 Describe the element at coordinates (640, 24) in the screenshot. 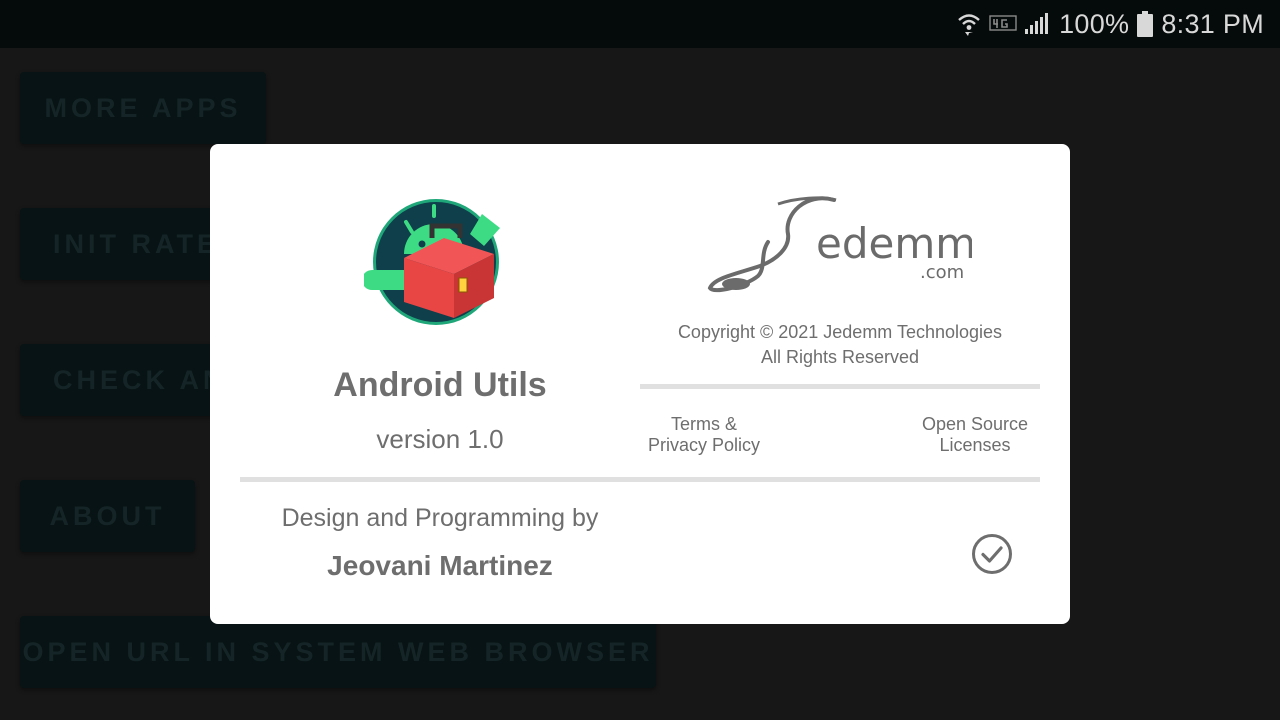

I see `status-bar: 100% 8:31 PM` at that location.